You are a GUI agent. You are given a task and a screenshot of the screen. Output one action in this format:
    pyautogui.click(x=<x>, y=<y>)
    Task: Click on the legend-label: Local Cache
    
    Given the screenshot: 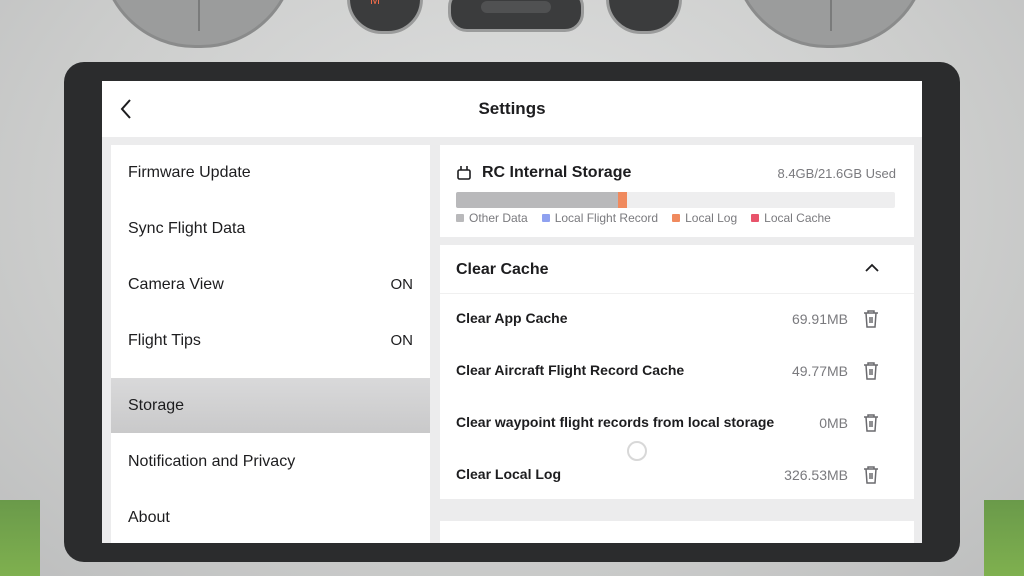 What is the action you would take?
    pyautogui.click(x=797, y=218)
    